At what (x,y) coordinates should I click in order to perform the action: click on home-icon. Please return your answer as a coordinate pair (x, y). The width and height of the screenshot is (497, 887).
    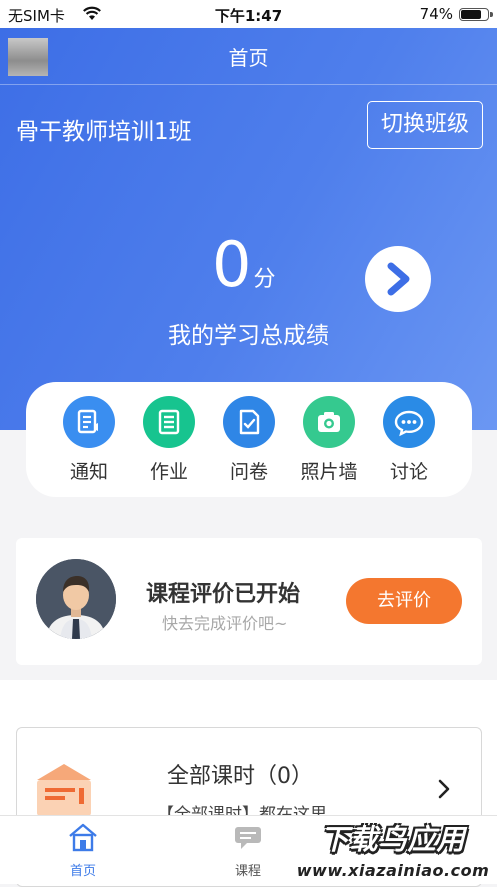
    Looking at the image, I should click on (83, 837).